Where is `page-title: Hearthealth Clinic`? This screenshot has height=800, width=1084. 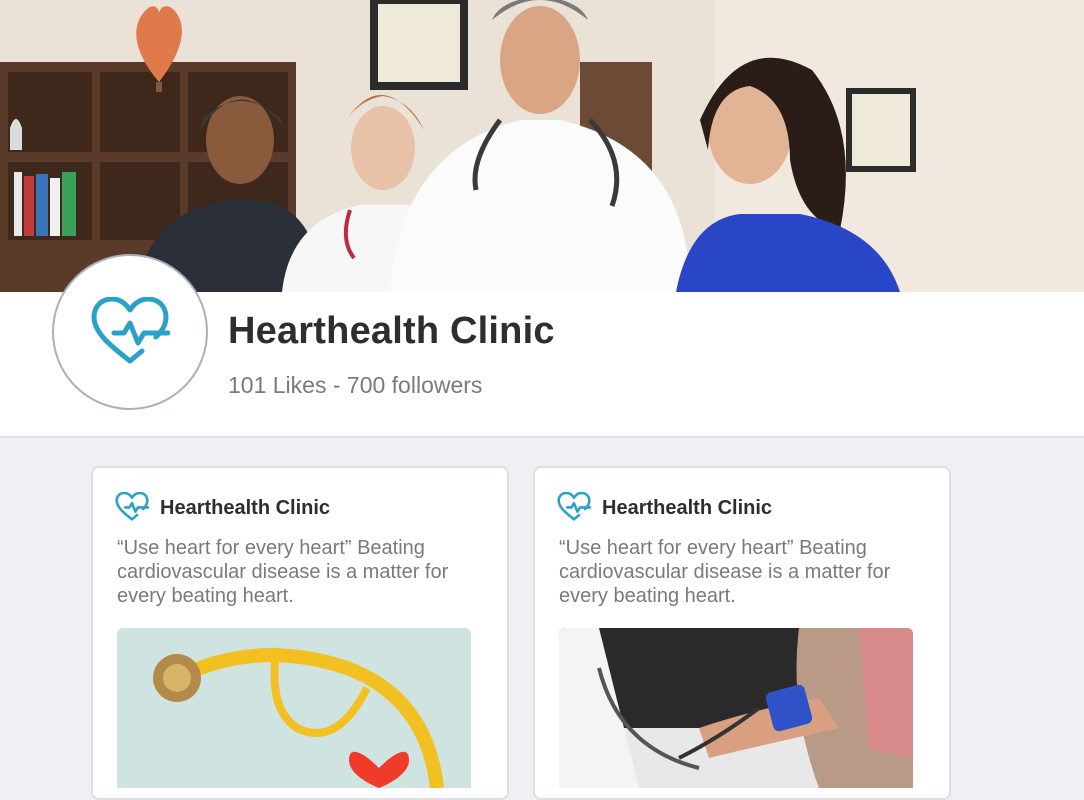
page-title: Hearthealth Clinic is located at coordinates (391, 331).